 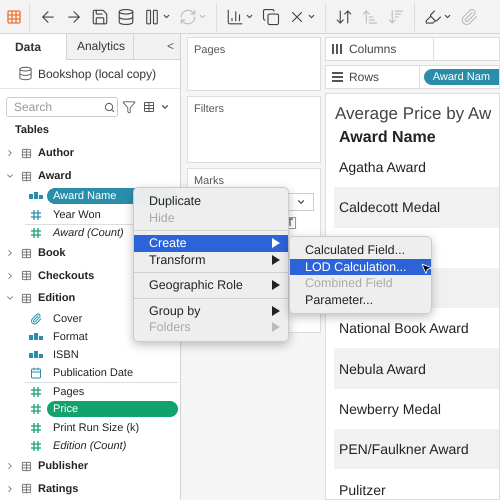 I want to click on table-name: Checkouts, so click(x=66, y=276).